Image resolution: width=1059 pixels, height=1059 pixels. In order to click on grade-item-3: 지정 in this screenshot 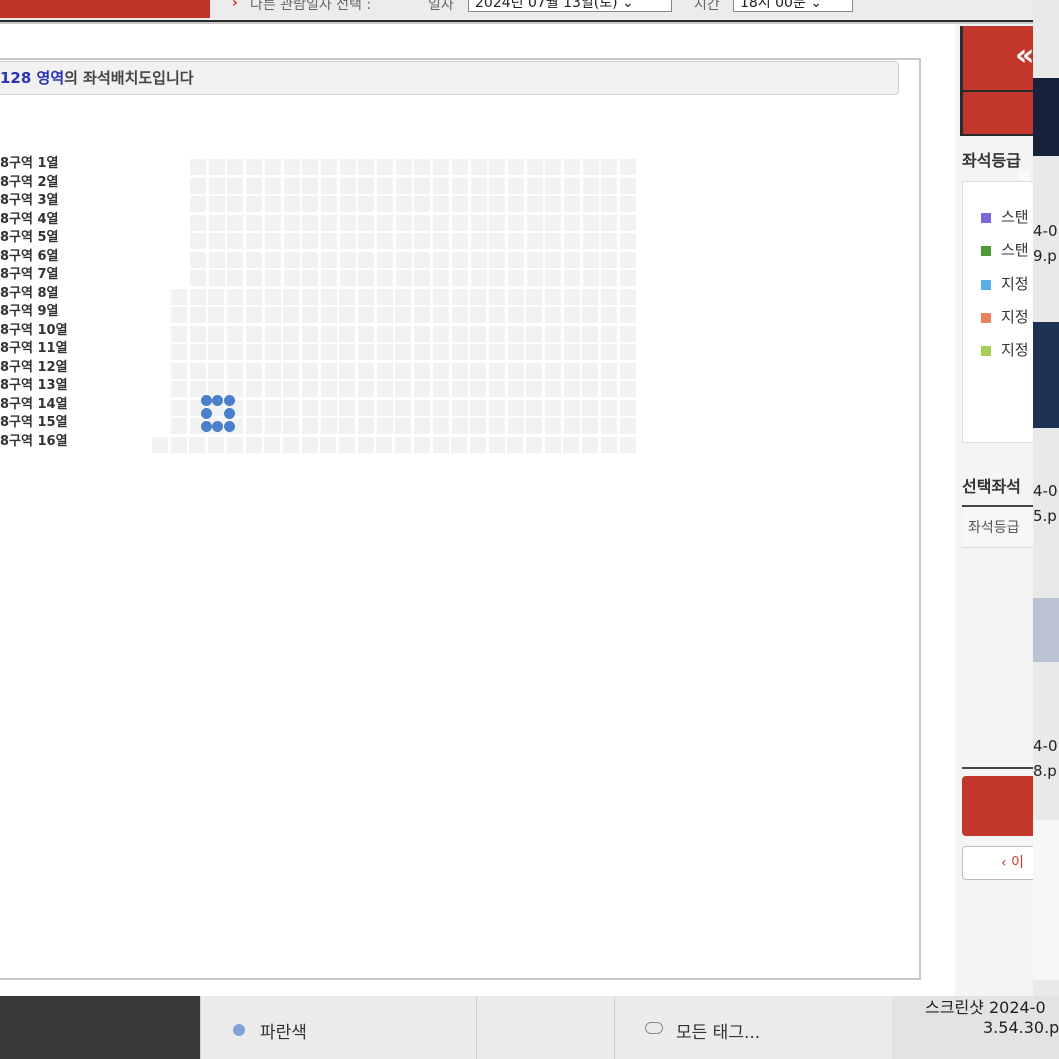, I will do `click(1005, 316)`.